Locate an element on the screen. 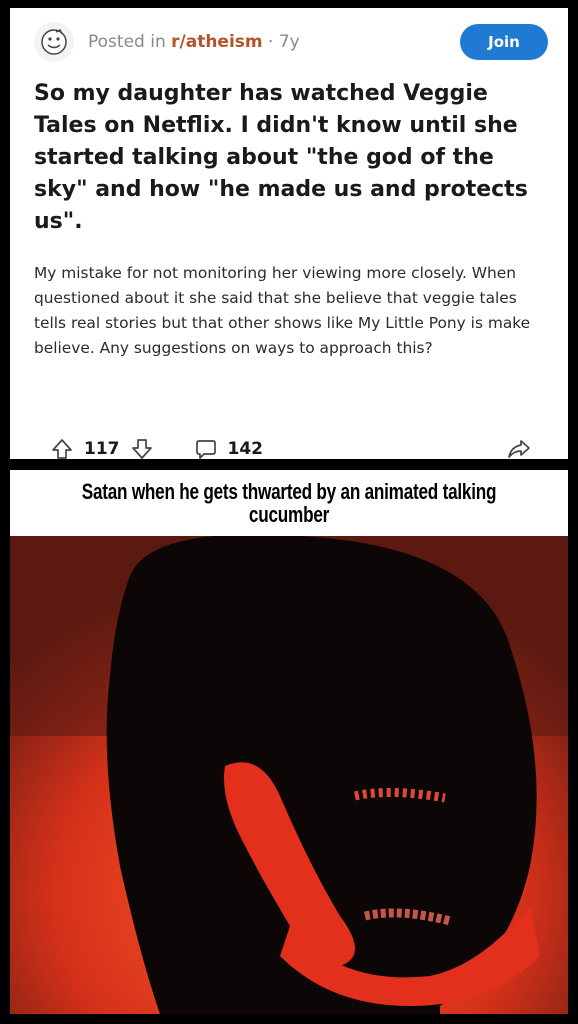 The height and width of the screenshot is (1024, 578). post-meta: Posted in r/atheism · 7y is located at coordinates (194, 42).